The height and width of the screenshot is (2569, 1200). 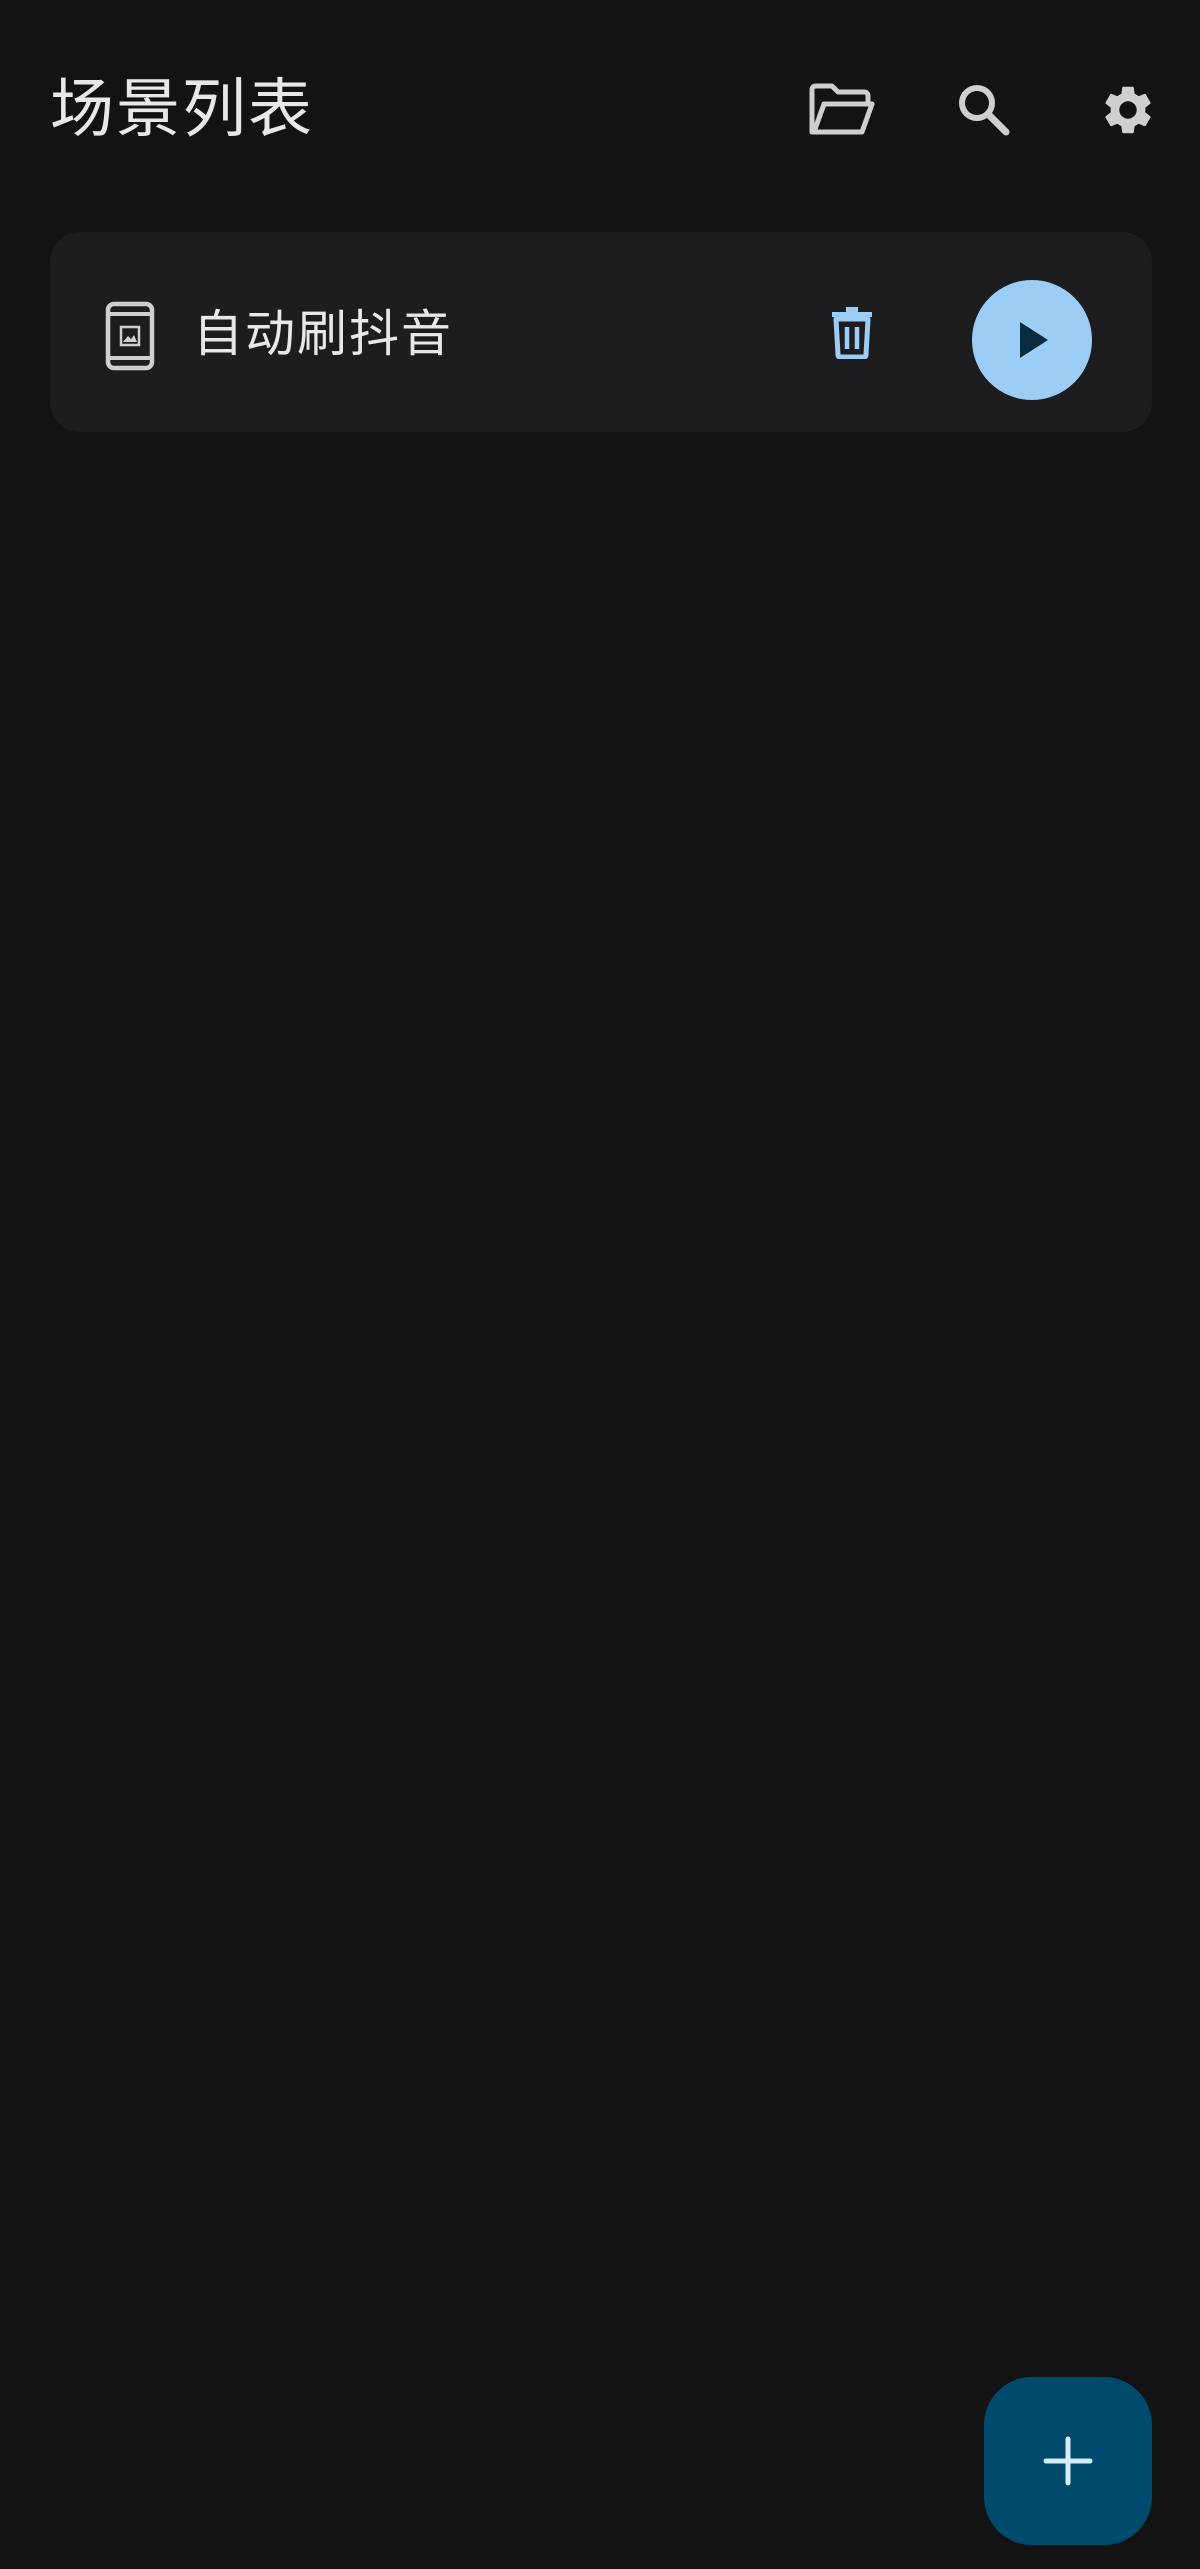 I want to click on search-button, so click(x=984, y=110).